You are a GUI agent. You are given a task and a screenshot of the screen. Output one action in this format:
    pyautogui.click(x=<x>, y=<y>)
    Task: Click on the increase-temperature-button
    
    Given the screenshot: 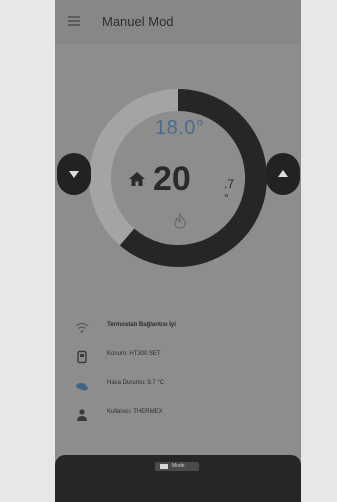 What is the action you would take?
    pyautogui.click(x=283, y=174)
    